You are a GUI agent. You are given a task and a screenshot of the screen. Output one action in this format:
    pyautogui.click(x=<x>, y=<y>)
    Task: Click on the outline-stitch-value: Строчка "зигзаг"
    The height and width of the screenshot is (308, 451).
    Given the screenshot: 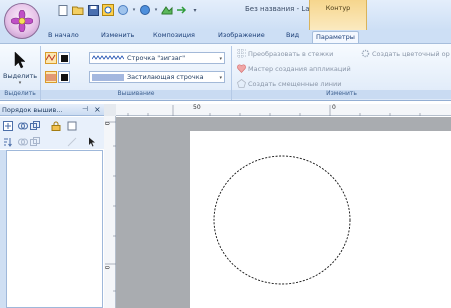 What is the action you would take?
    pyautogui.click(x=156, y=58)
    